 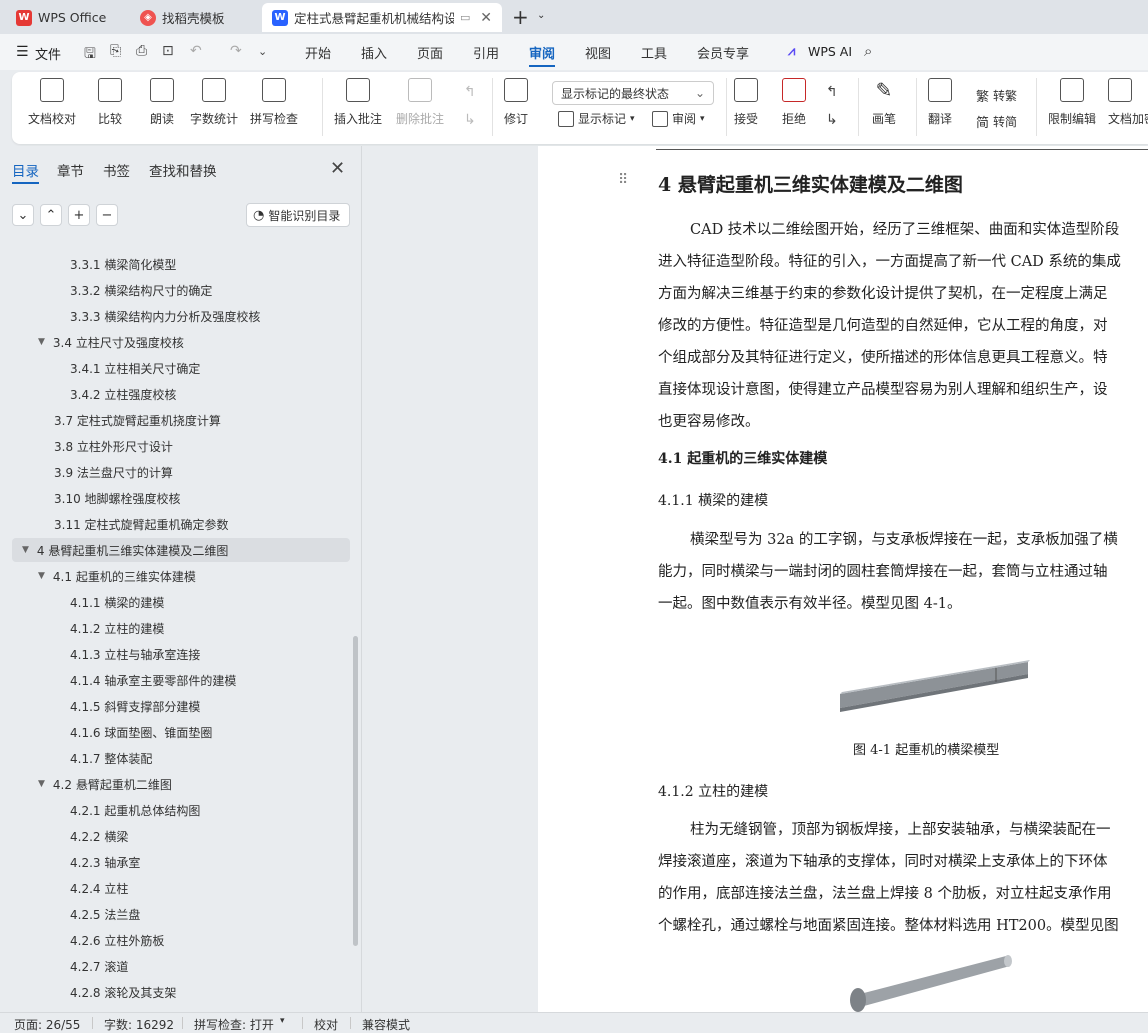 I want to click on track-changes-button: 修订, so click(x=516, y=102).